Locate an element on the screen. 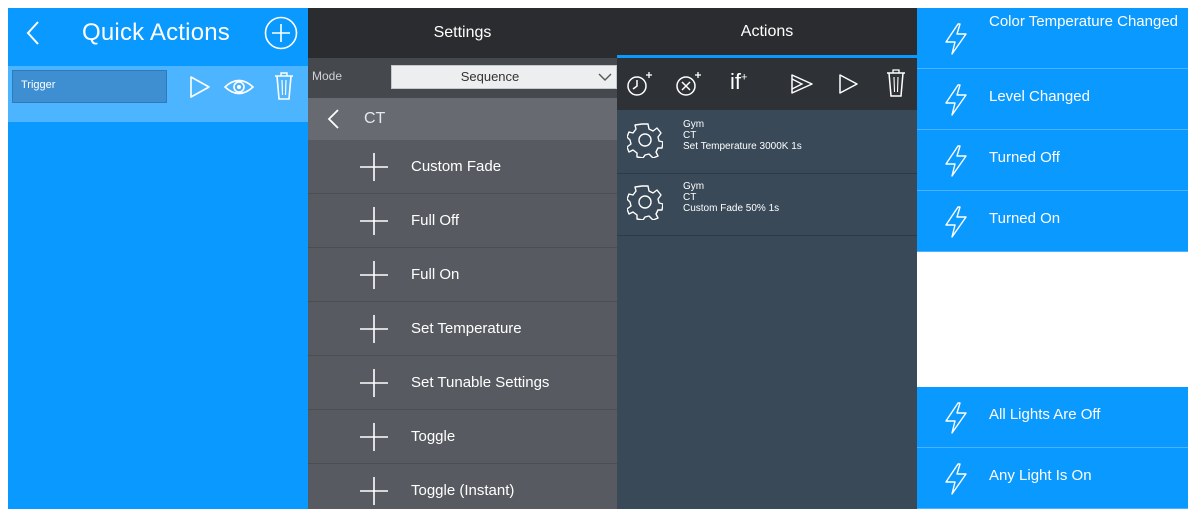 Image resolution: width=1188 pixels, height=509 pixels. trigger-item-label: All Lights Are Off is located at coordinates (1045, 414).